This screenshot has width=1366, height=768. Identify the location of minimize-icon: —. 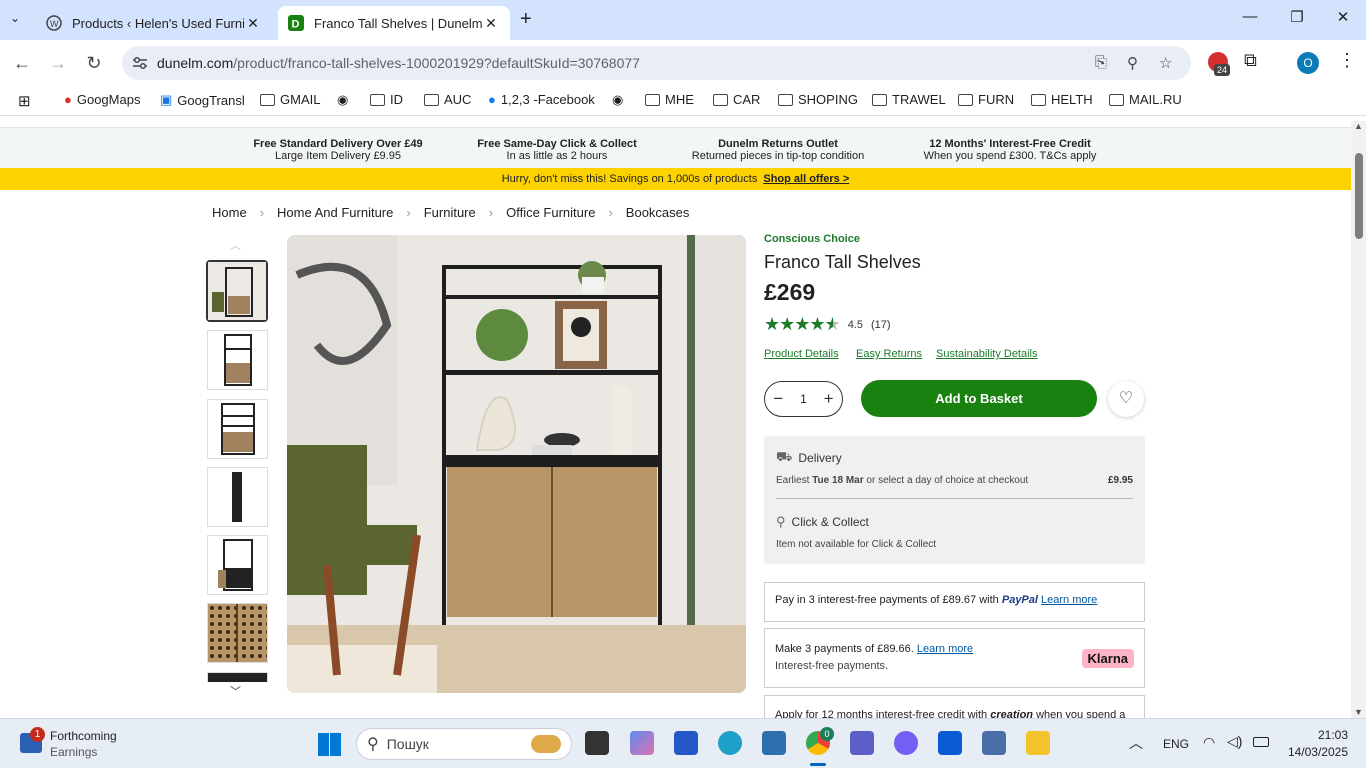
(1250, 16).